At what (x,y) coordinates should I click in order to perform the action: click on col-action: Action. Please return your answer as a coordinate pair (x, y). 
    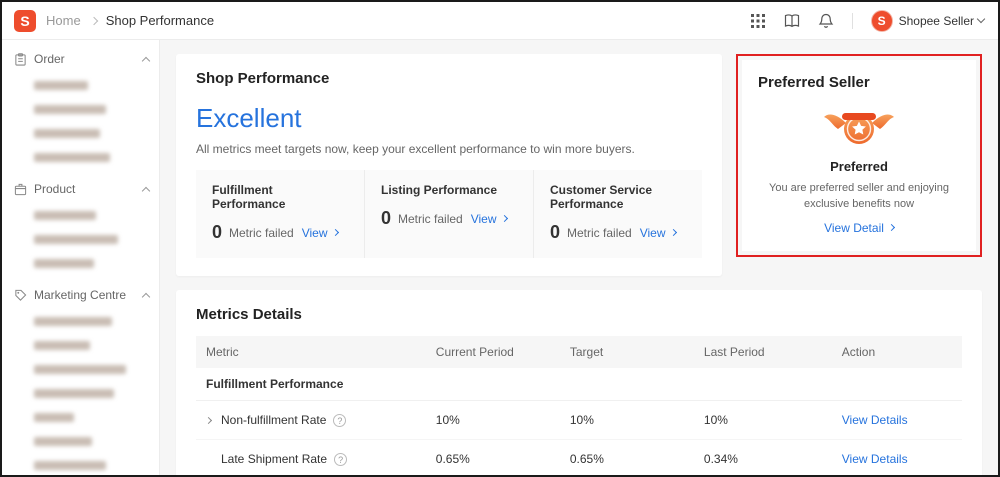
    Looking at the image, I should click on (896, 352).